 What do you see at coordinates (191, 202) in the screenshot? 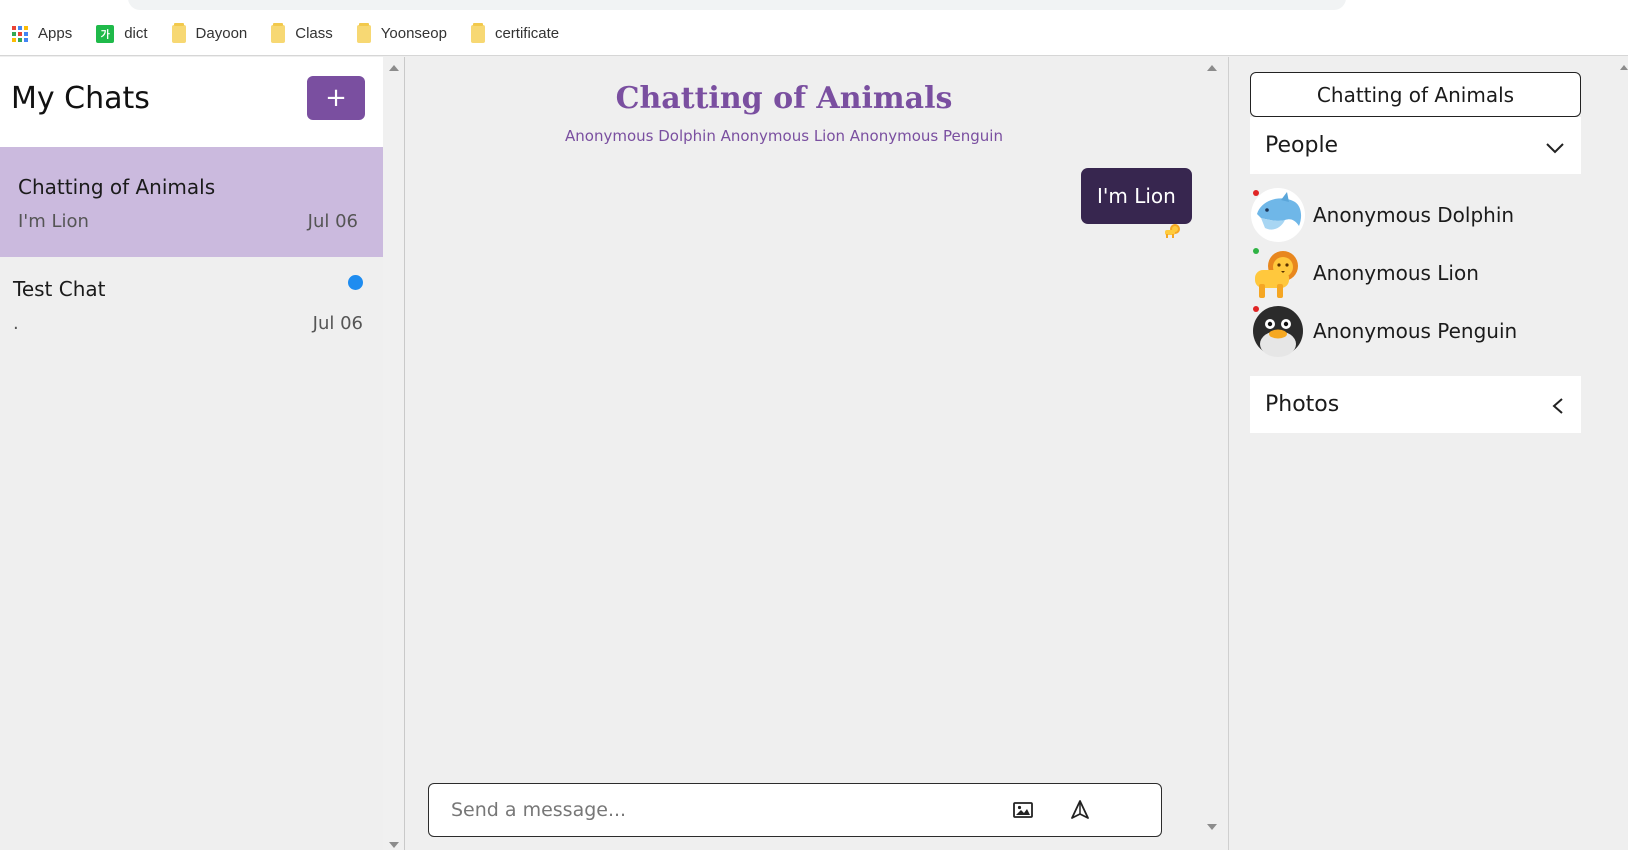
I see `chat-list-item: Chatting of Animals I'm Lion Jul 06` at bounding box center [191, 202].